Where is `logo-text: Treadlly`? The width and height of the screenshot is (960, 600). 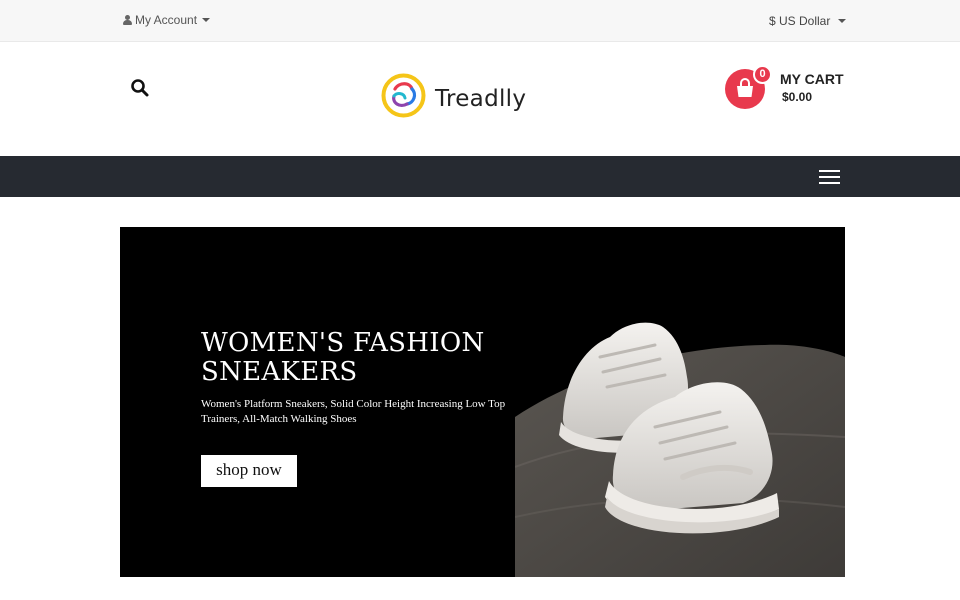
logo-text: Treadlly is located at coordinates (481, 98).